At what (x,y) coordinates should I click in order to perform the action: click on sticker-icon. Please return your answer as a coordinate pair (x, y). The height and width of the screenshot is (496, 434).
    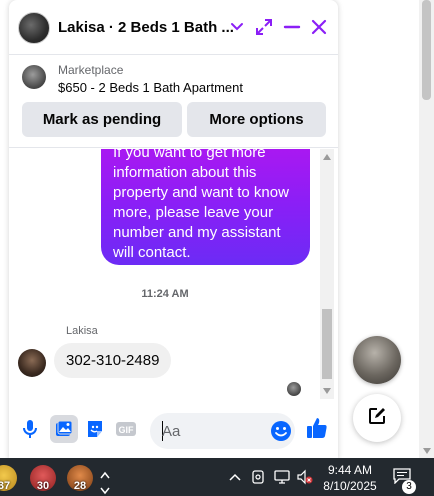
    Looking at the image, I should click on (95, 429).